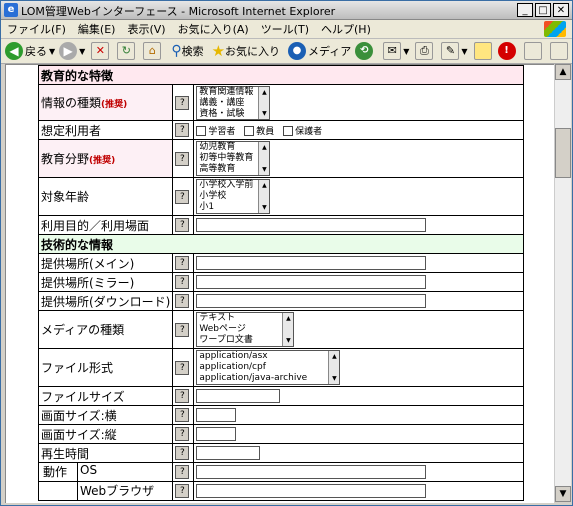 The image size is (573, 506). I want to click on target-age-listbox: 小学校入学前 小学校 小1 ▲ ▼, so click(233, 196).